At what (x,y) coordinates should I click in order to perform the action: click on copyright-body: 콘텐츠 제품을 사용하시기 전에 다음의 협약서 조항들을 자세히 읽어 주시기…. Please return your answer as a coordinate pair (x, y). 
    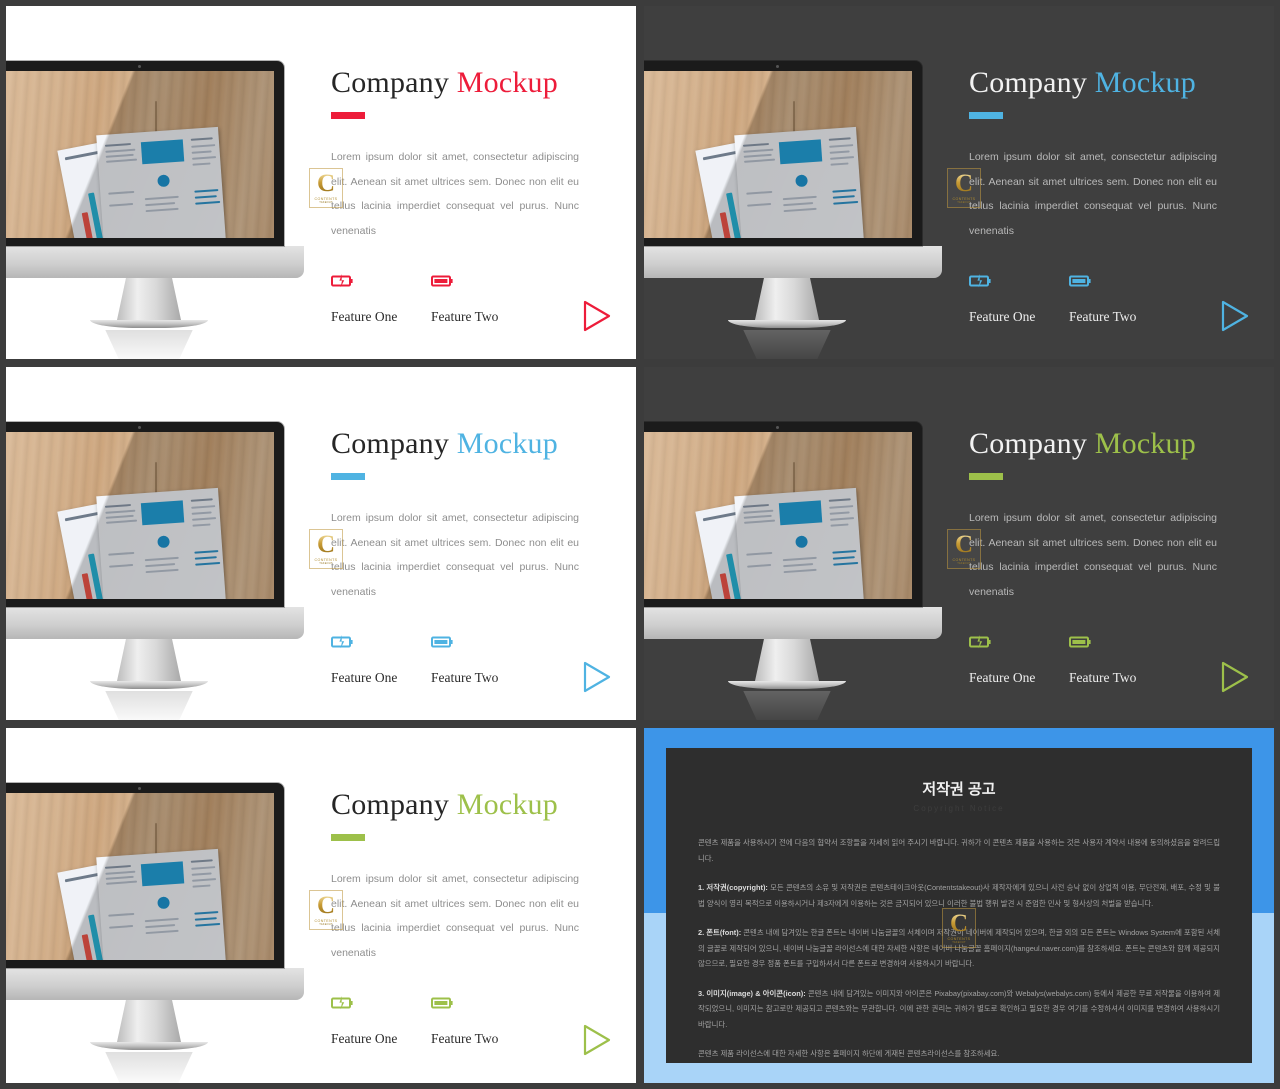
    Looking at the image, I should click on (959, 948).